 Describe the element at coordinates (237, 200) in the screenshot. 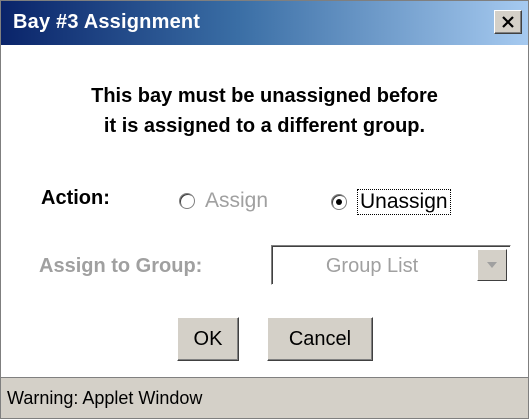

I see `assign-radio-label: Assign` at that location.